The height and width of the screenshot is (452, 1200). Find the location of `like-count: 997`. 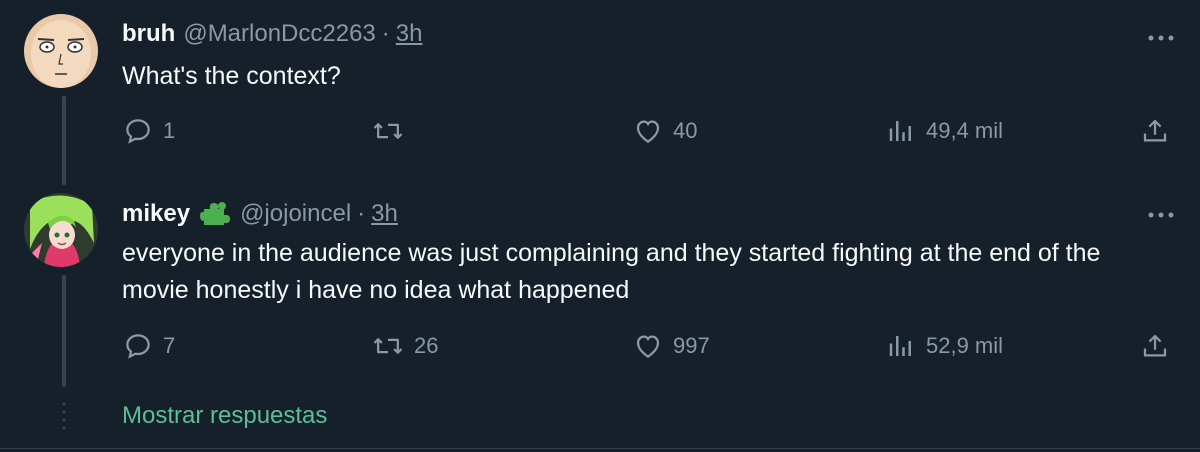

like-count: 997 is located at coordinates (691, 345).